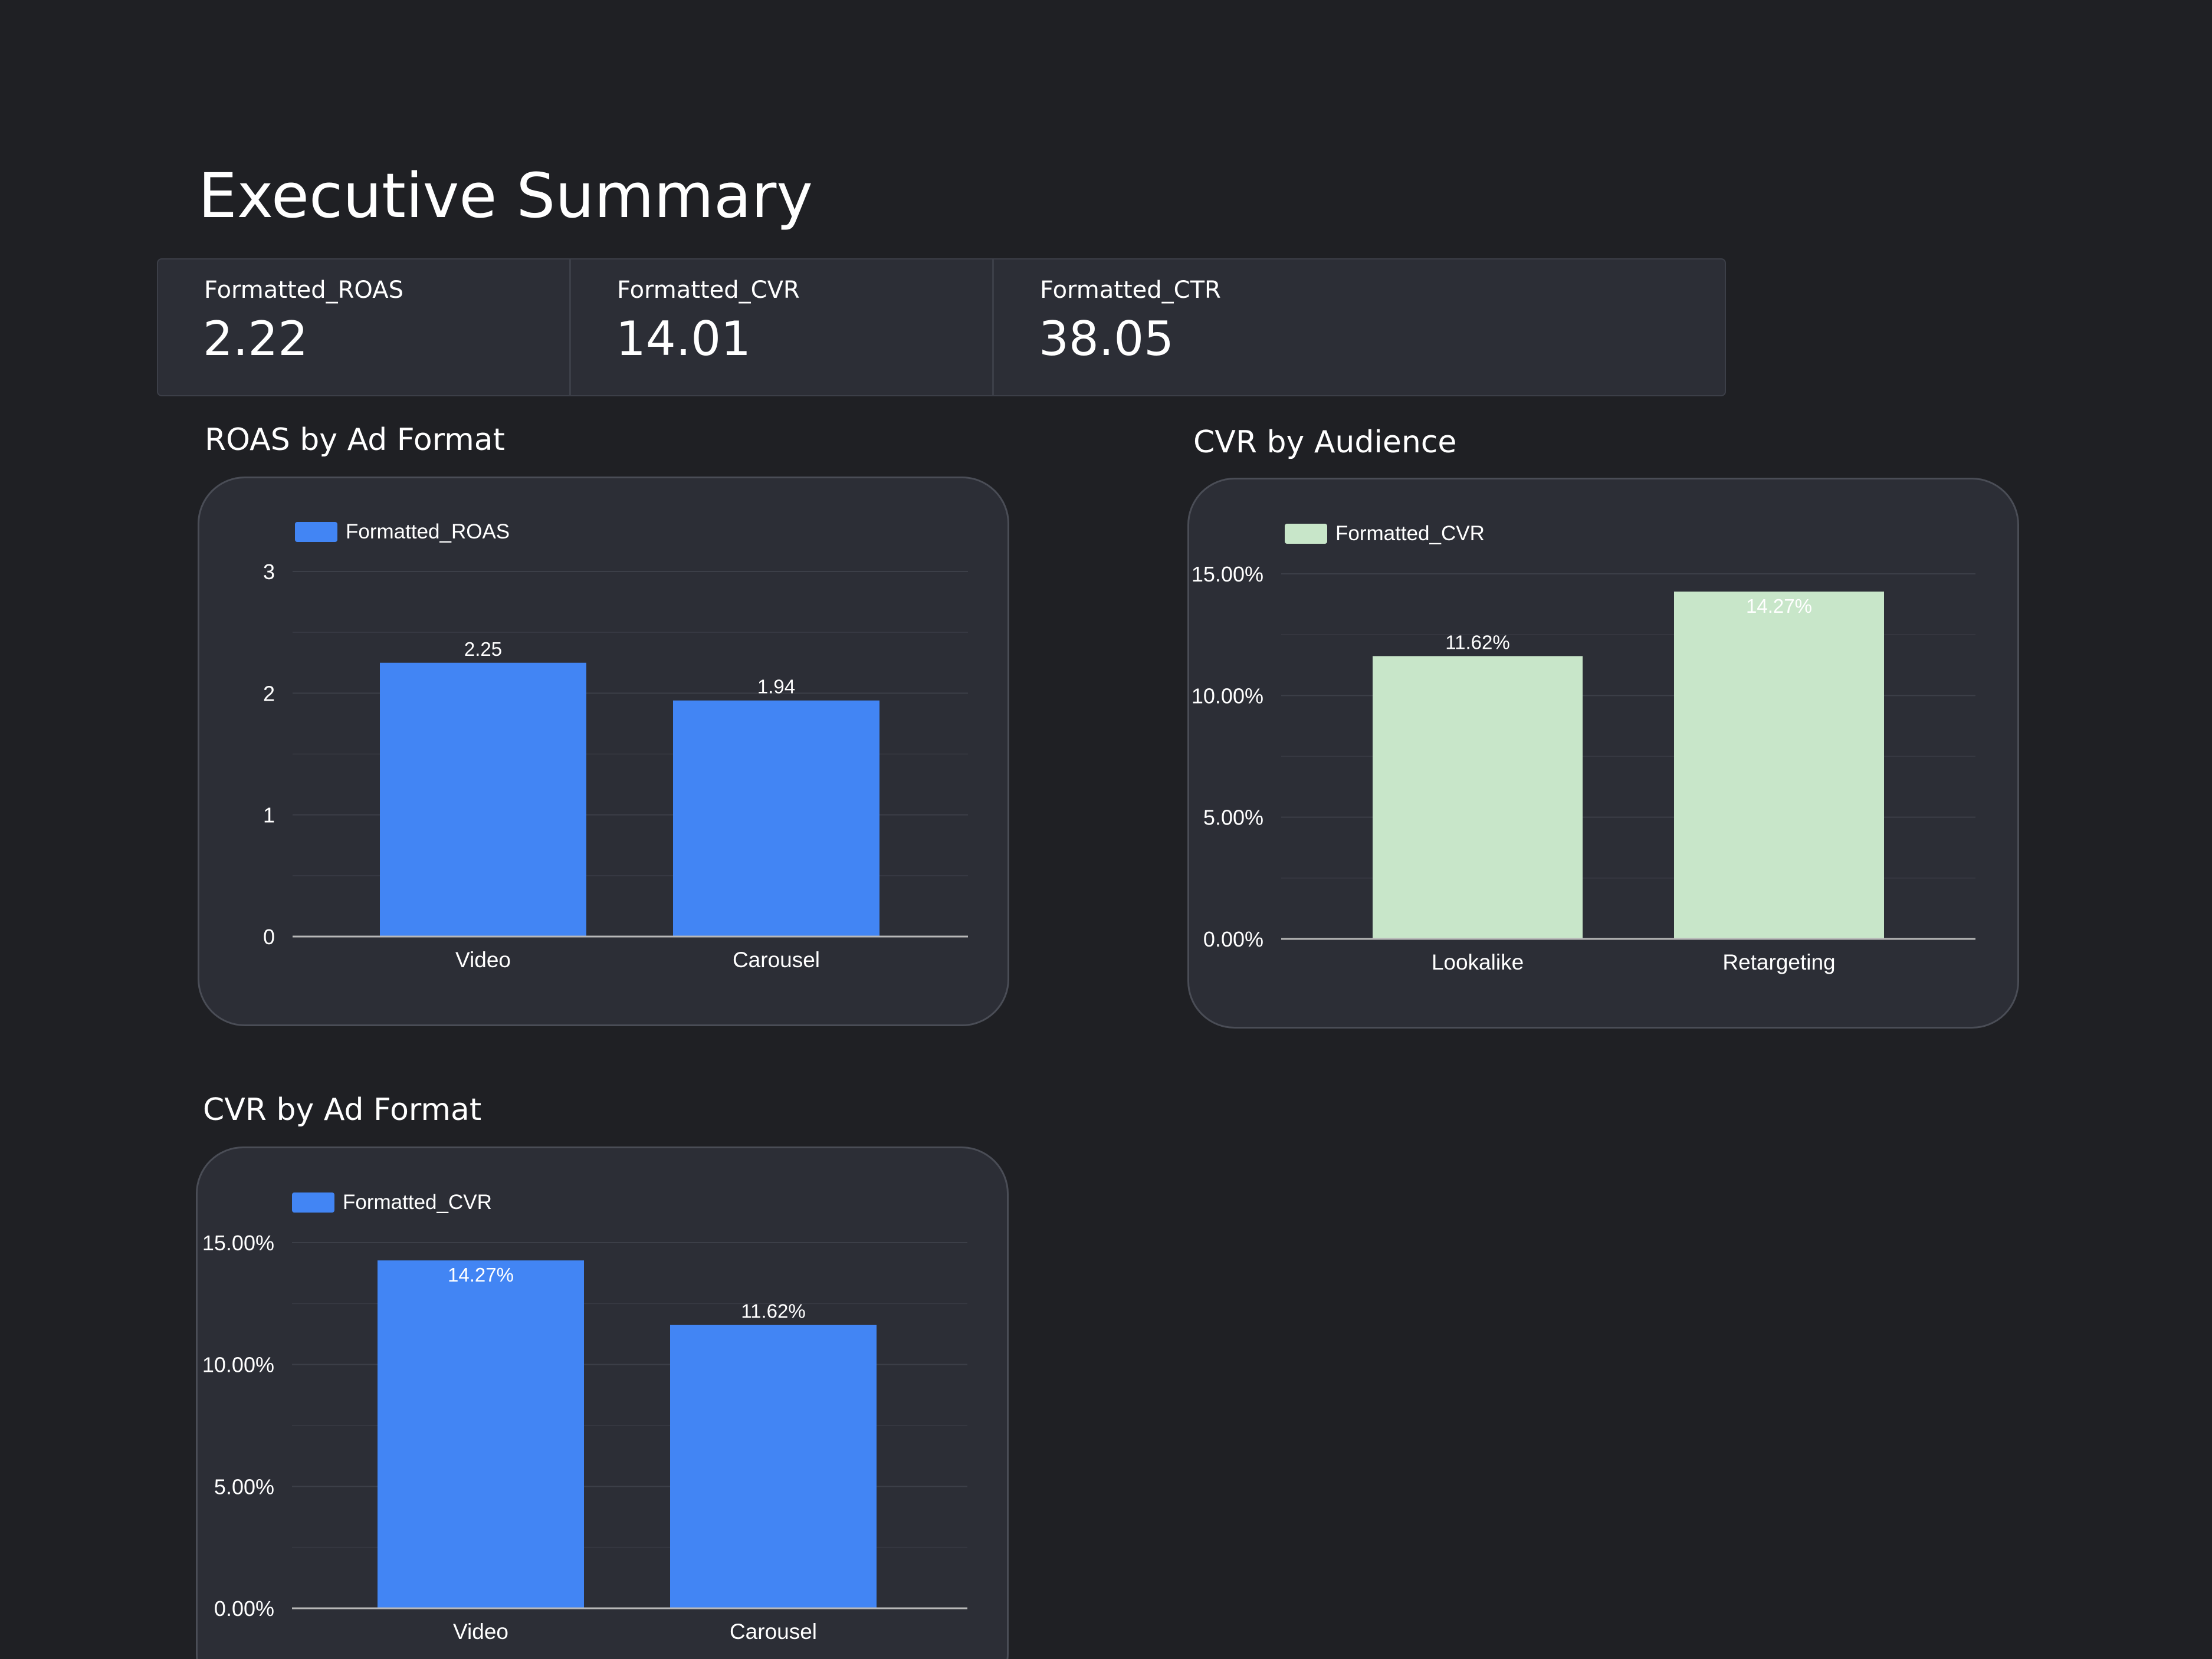  Describe the element at coordinates (505, 196) in the screenshot. I see `page-title: Executive Summary` at that location.